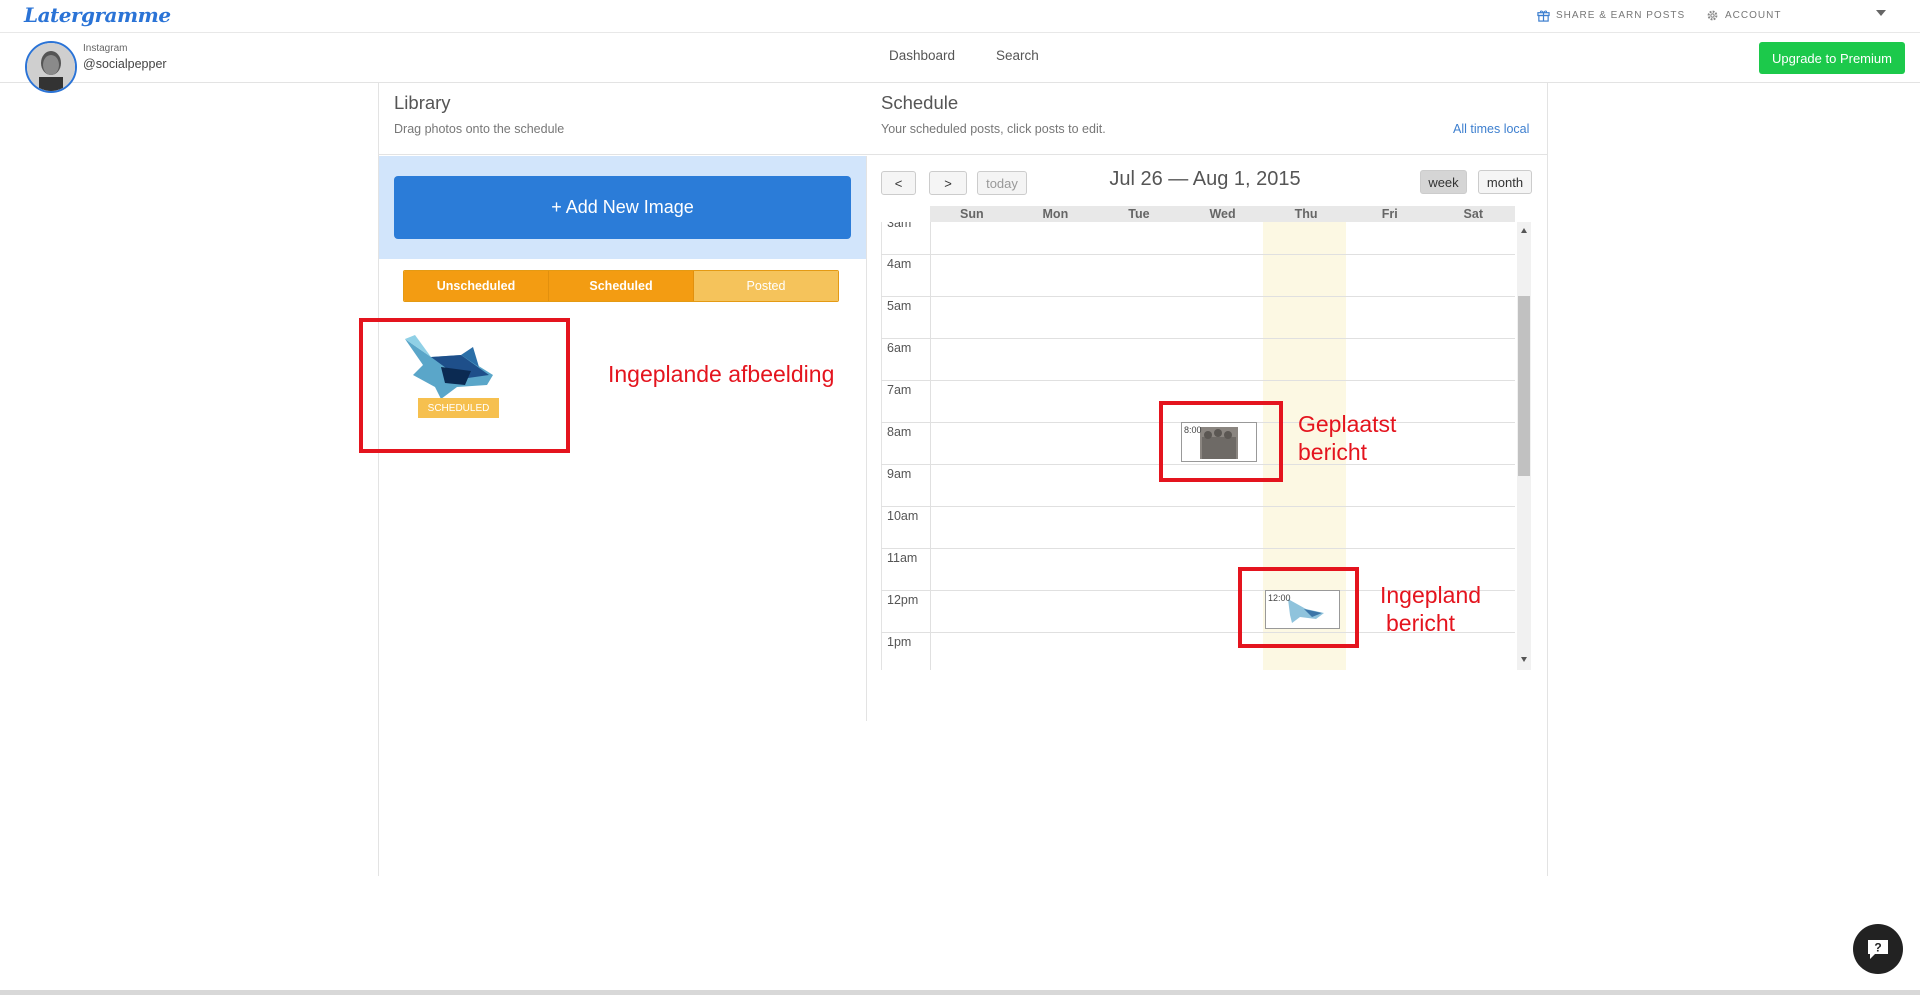 The image size is (1920, 995). What do you see at coordinates (105, 48) in the screenshot?
I see `account-type: Instagram` at bounding box center [105, 48].